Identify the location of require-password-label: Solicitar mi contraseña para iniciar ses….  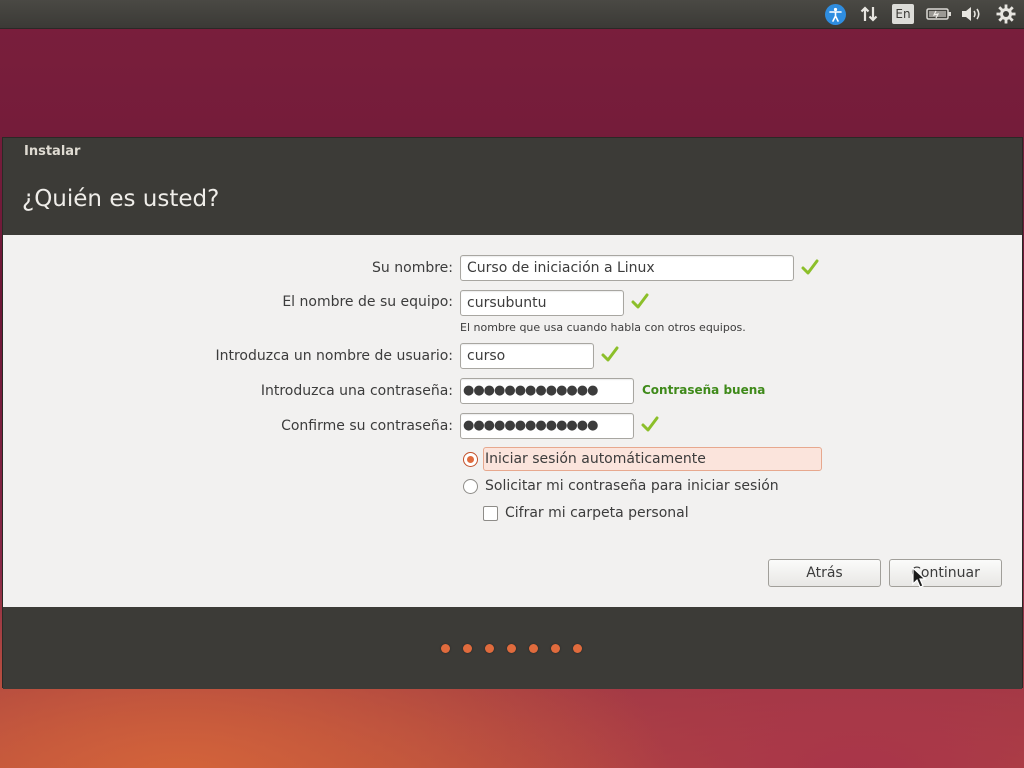
(632, 486).